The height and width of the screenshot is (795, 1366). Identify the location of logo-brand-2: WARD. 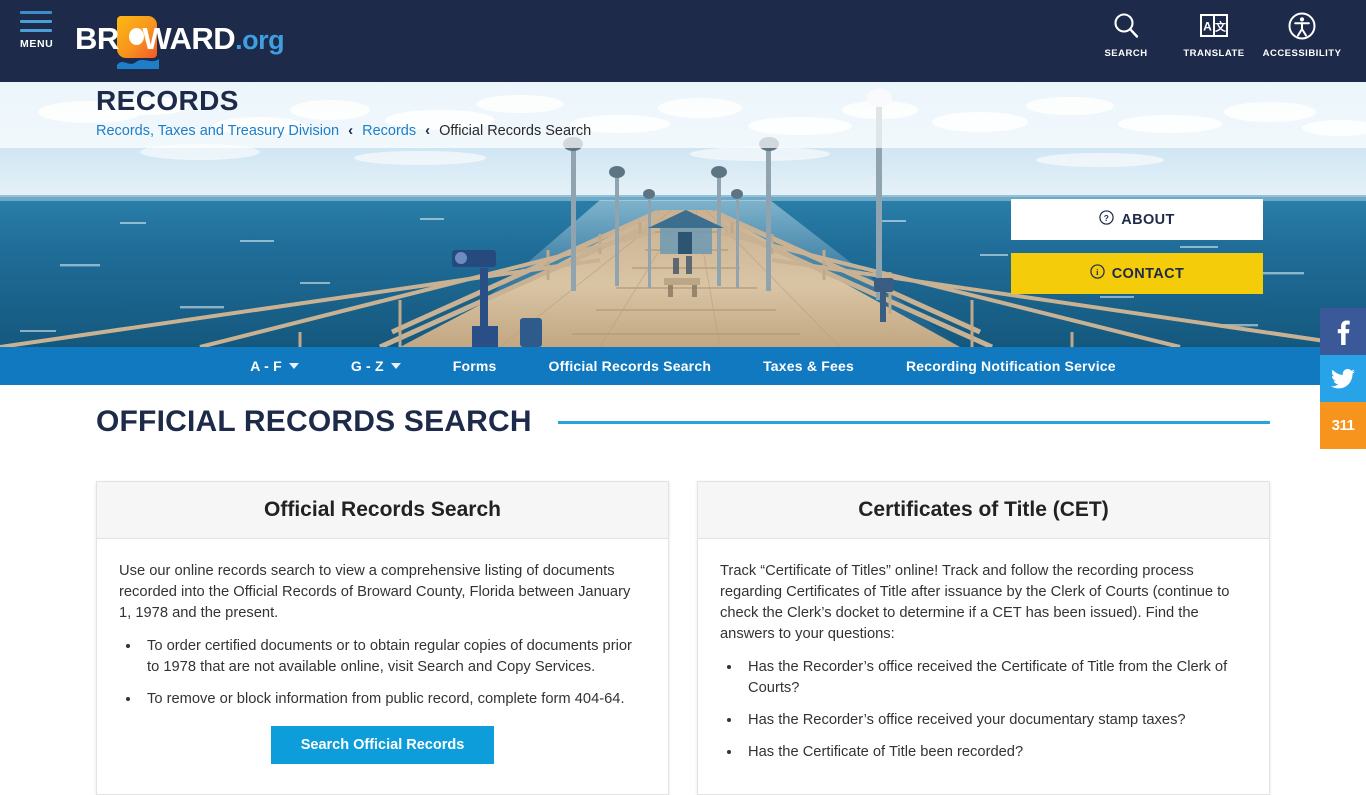
(189, 38).